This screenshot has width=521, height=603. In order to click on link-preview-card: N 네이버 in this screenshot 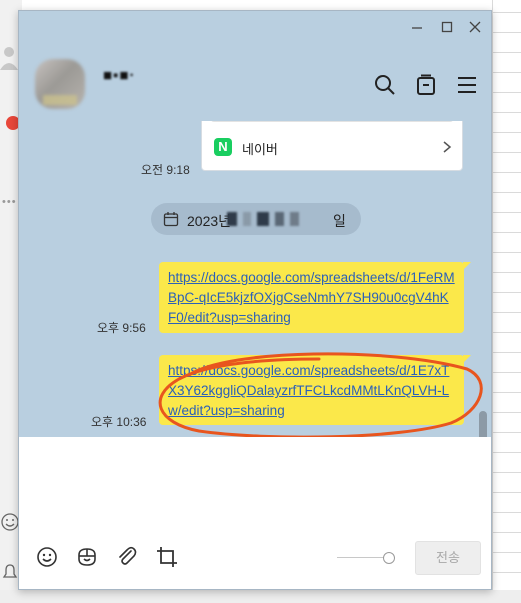, I will do `click(332, 146)`.